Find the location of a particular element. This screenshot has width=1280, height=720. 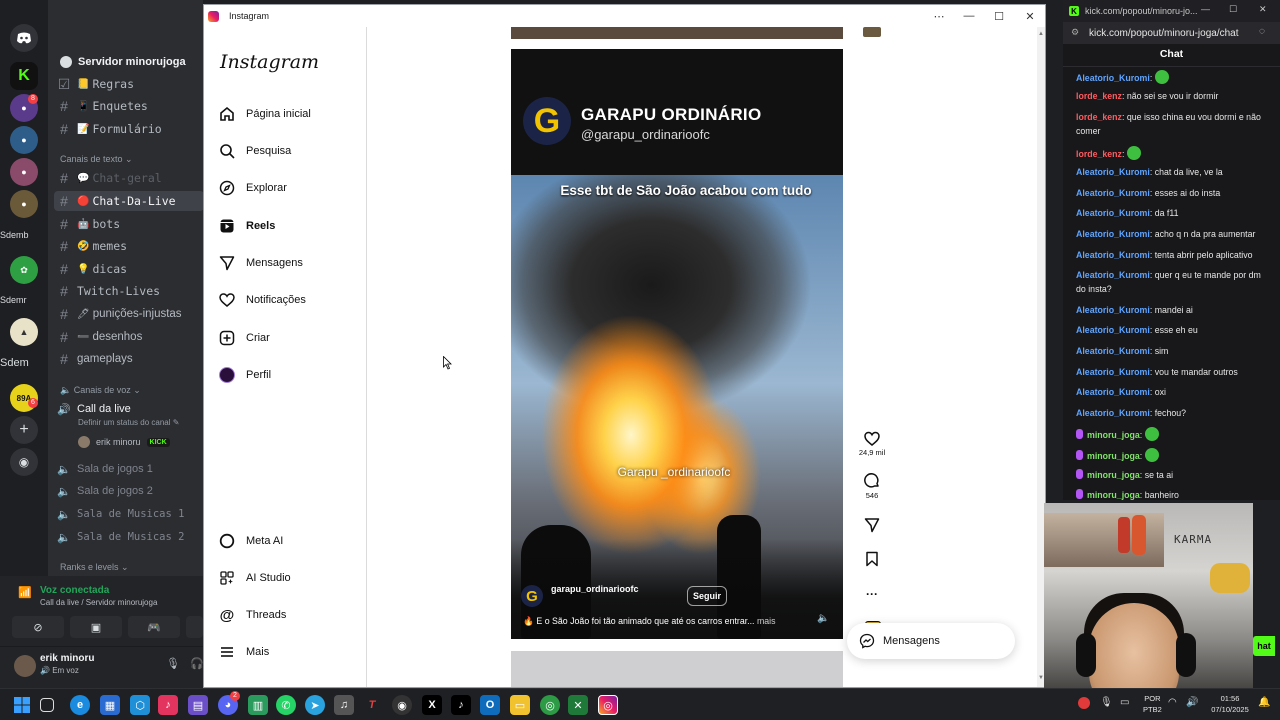

nav-messages: Mensagens is located at coordinates (288, 263).